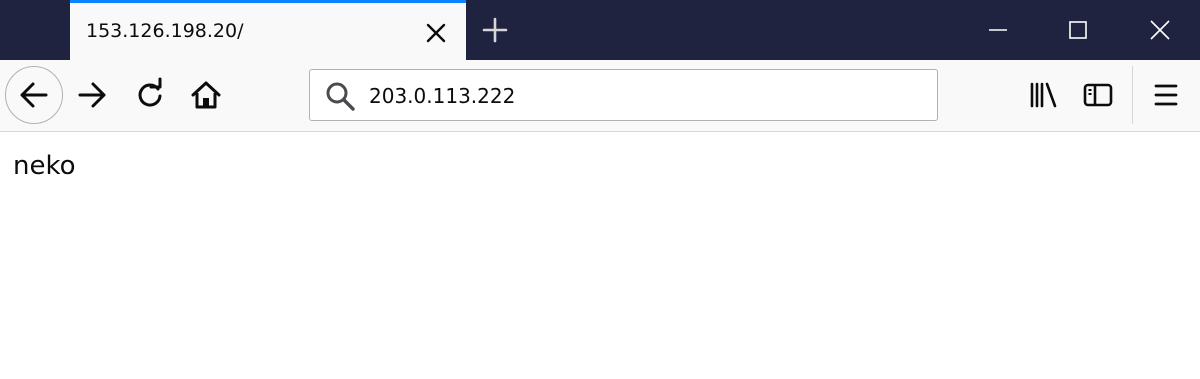  I want to click on url-input: 203.0.113.222, so click(442, 96).